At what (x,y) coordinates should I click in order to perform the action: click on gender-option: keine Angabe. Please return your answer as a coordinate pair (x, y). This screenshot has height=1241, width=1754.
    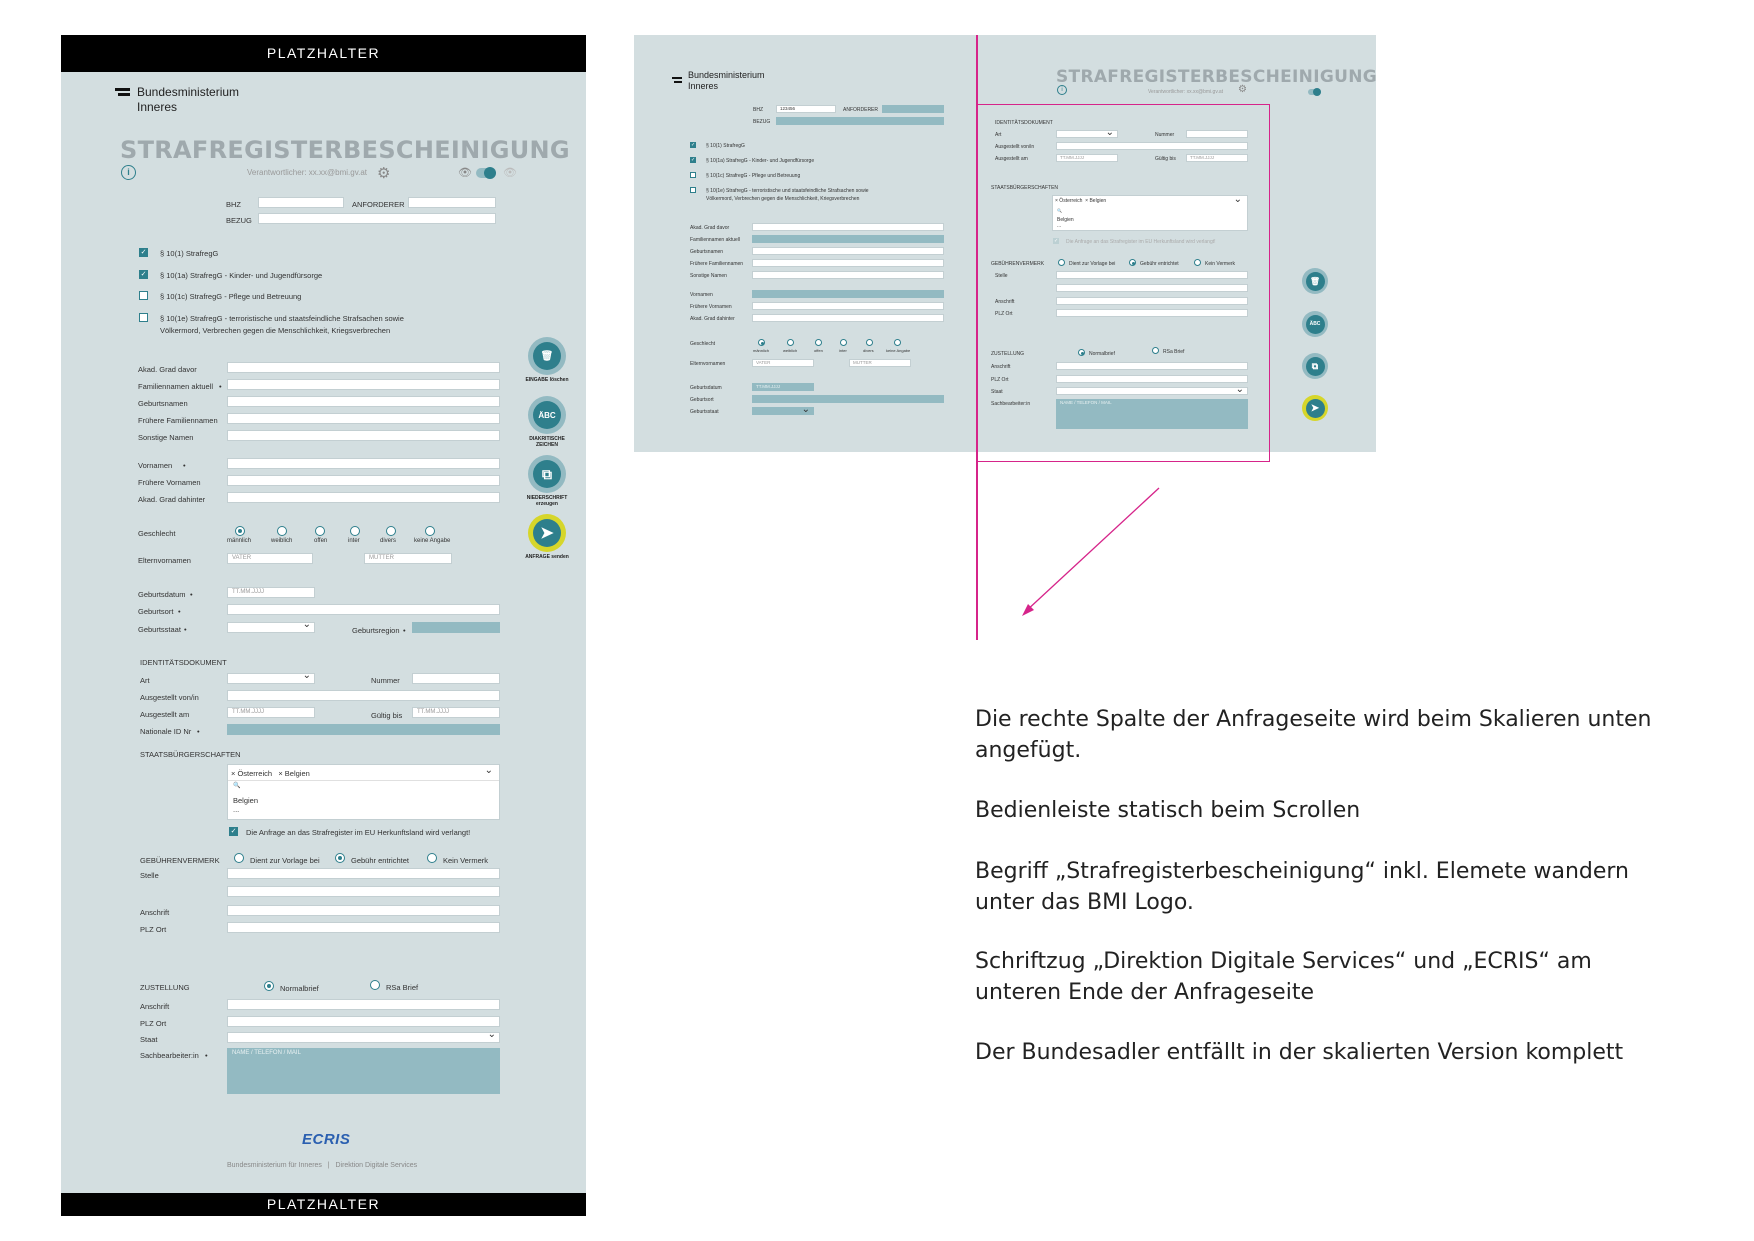
    Looking at the image, I should click on (432, 541).